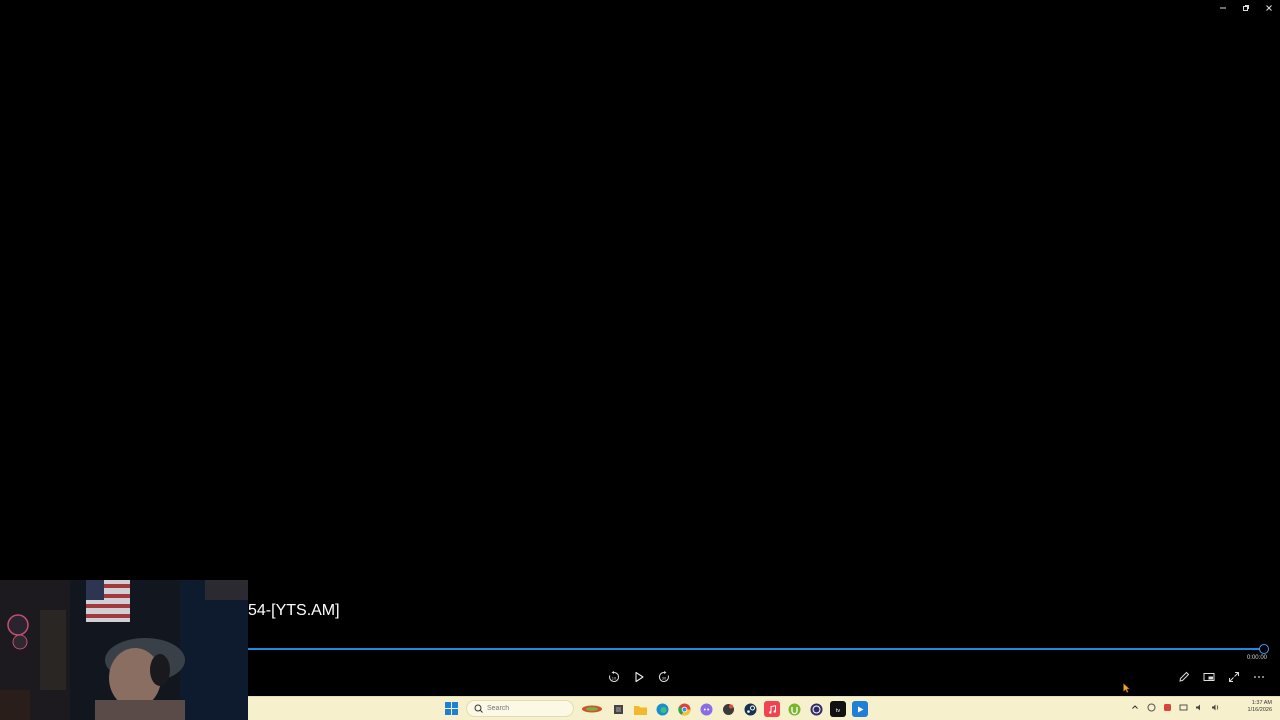 The image size is (1280, 720). What do you see at coordinates (1135, 707) in the screenshot?
I see `chevron-up-icon` at bounding box center [1135, 707].